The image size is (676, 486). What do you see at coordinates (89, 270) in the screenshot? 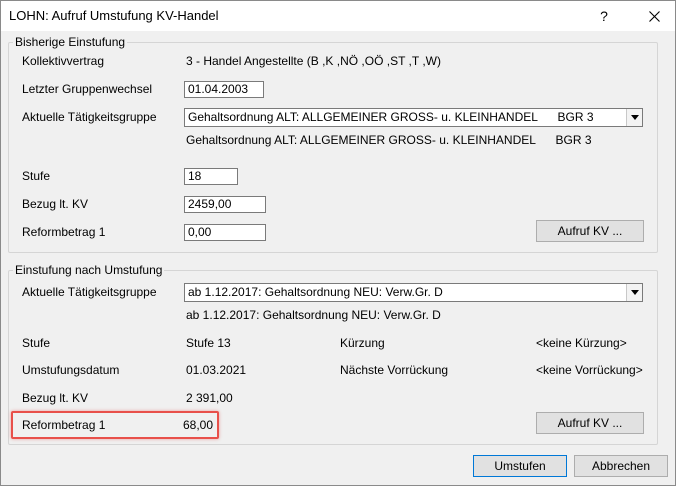
I see `group-nach-legend: Einstufung nach Umstufung` at bounding box center [89, 270].